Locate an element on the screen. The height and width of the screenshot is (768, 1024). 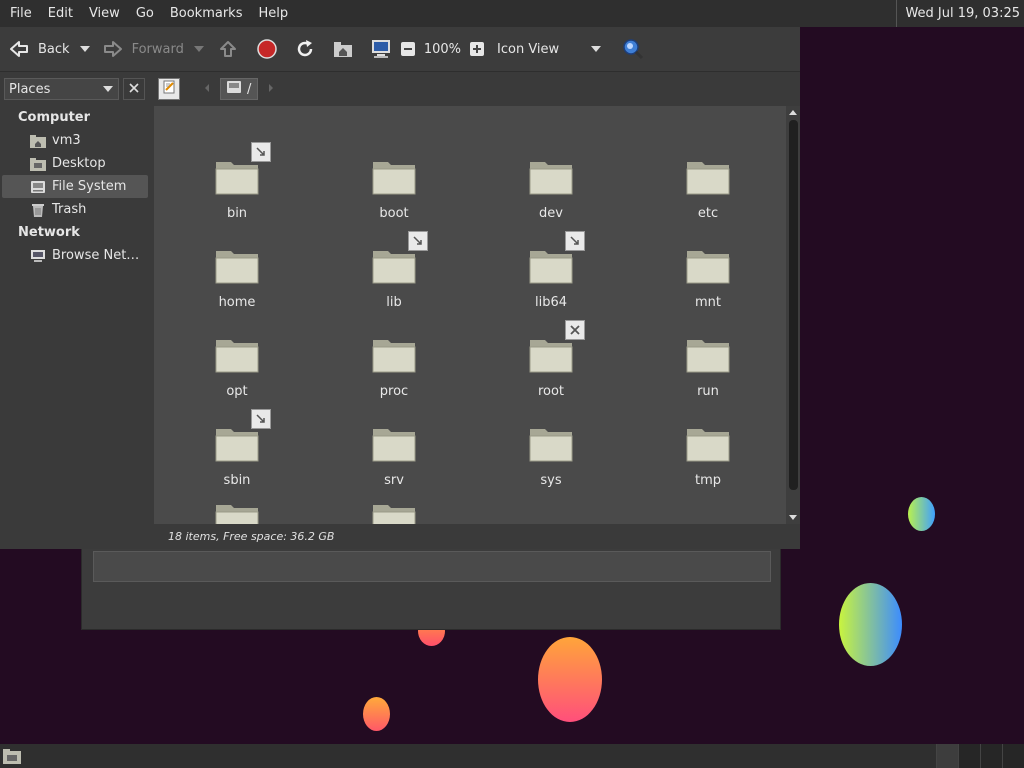
zoom-in-button is located at coordinates (477, 49).